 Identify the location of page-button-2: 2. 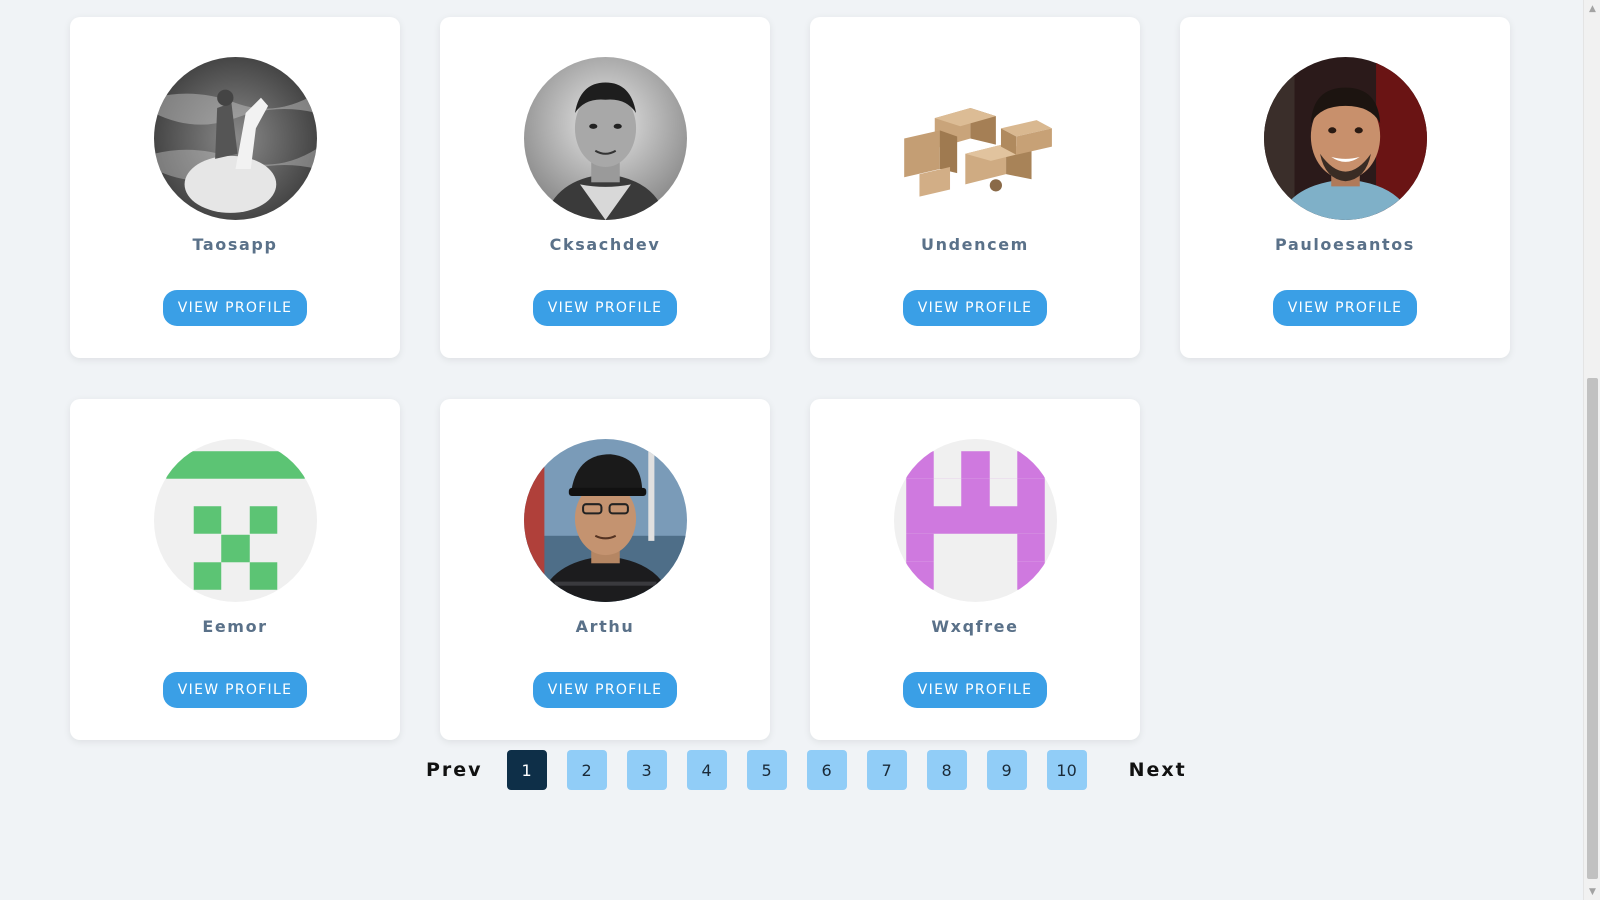
(586, 770).